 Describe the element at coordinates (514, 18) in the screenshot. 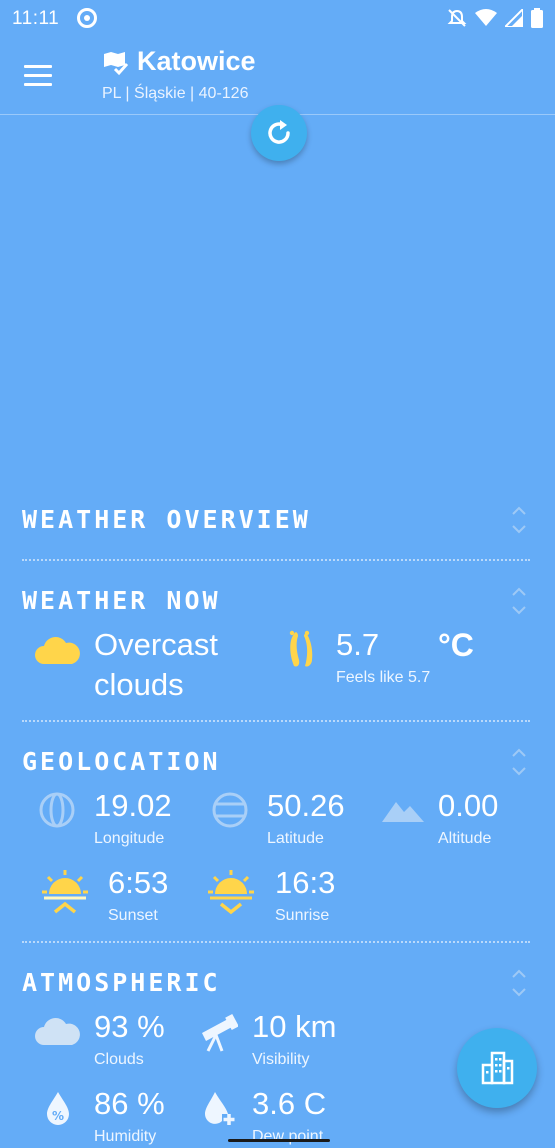

I see `signal-icon` at that location.